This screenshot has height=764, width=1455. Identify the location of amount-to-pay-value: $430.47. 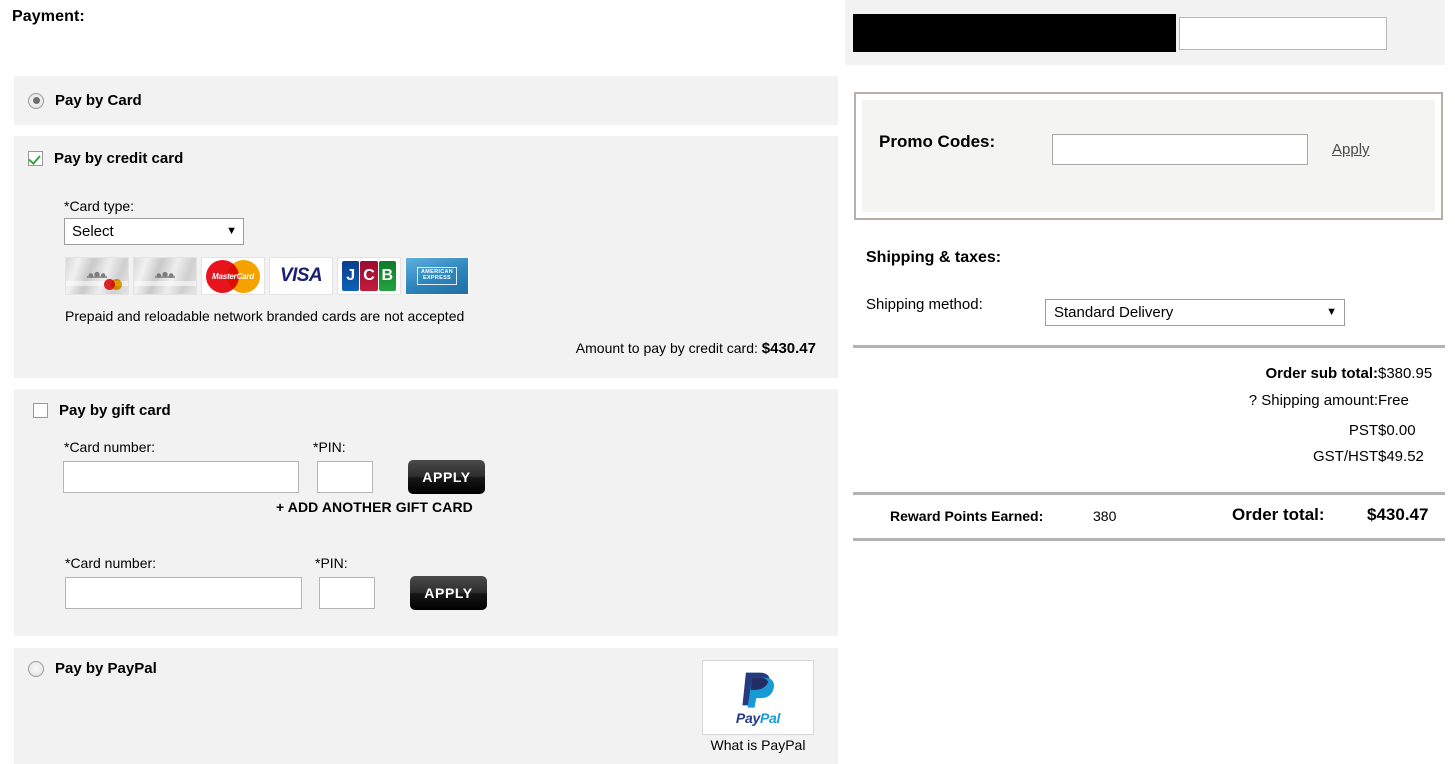
(788, 348).